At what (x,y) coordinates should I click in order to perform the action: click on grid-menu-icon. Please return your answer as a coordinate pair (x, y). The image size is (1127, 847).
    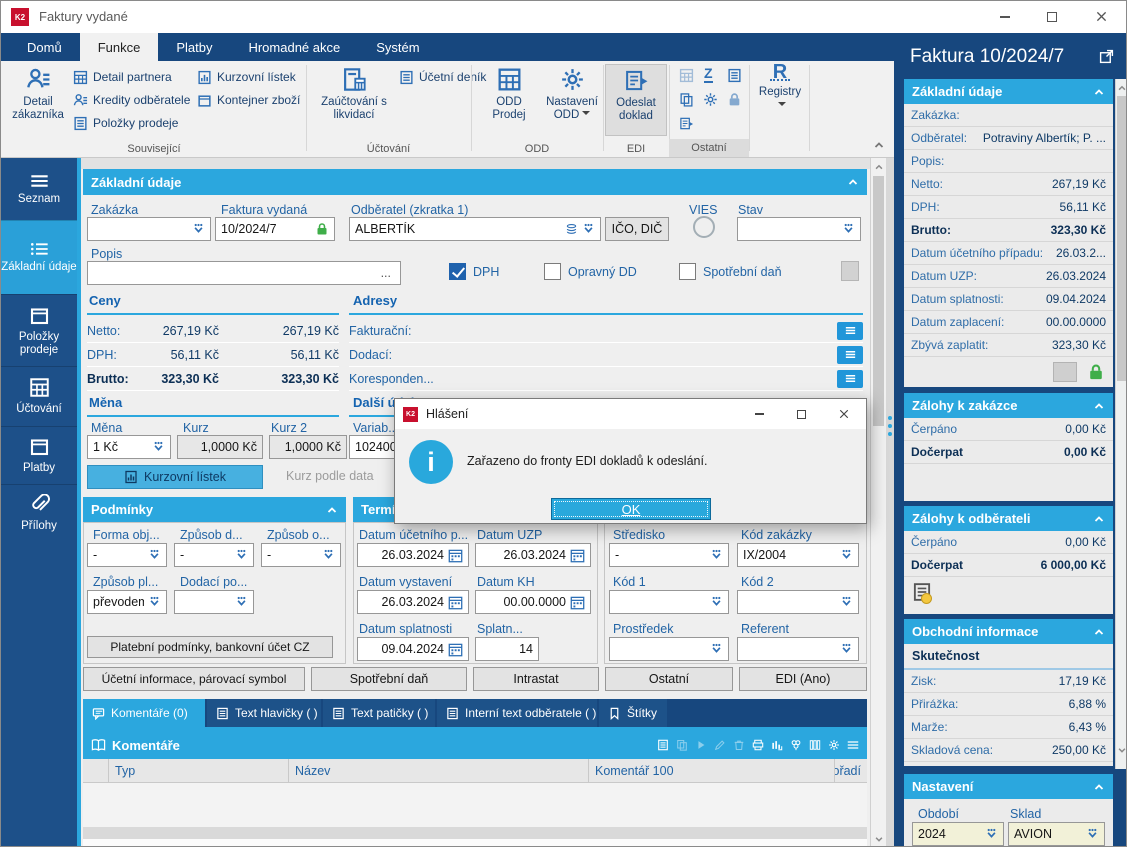
    Looking at the image, I should click on (853, 745).